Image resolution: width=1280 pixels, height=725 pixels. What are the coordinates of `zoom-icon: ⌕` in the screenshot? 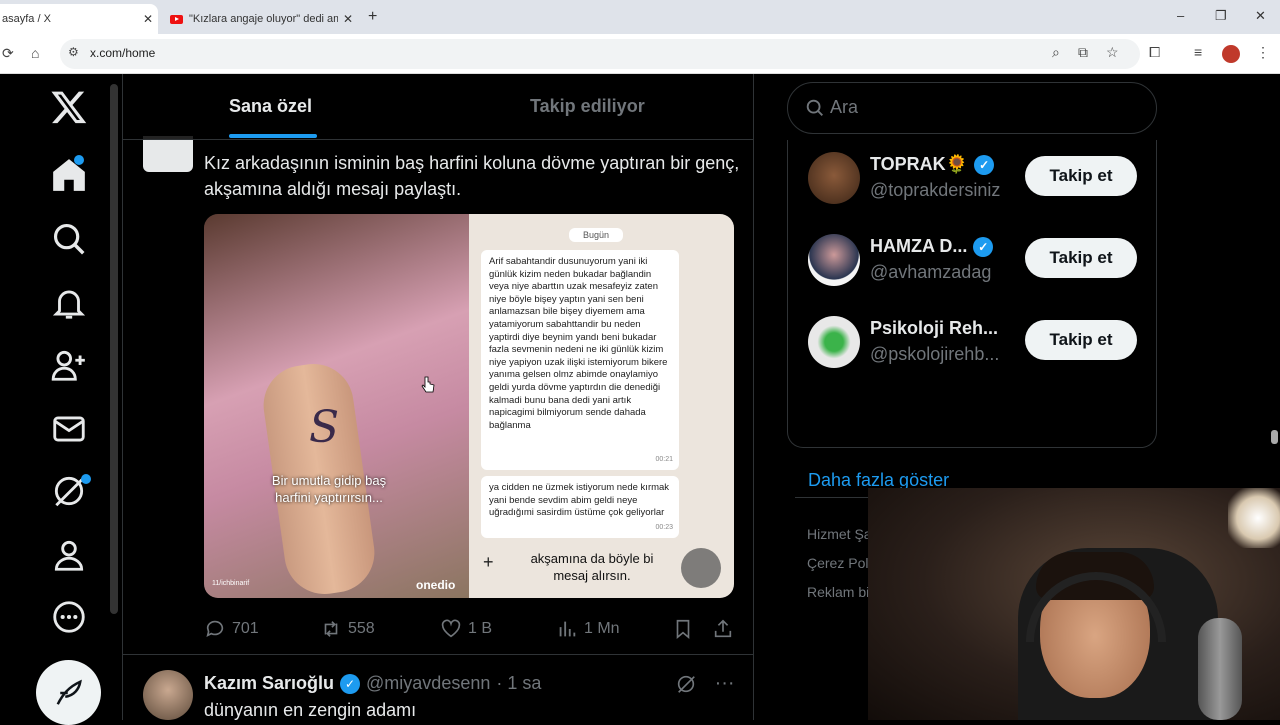 It's located at (1056, 52).